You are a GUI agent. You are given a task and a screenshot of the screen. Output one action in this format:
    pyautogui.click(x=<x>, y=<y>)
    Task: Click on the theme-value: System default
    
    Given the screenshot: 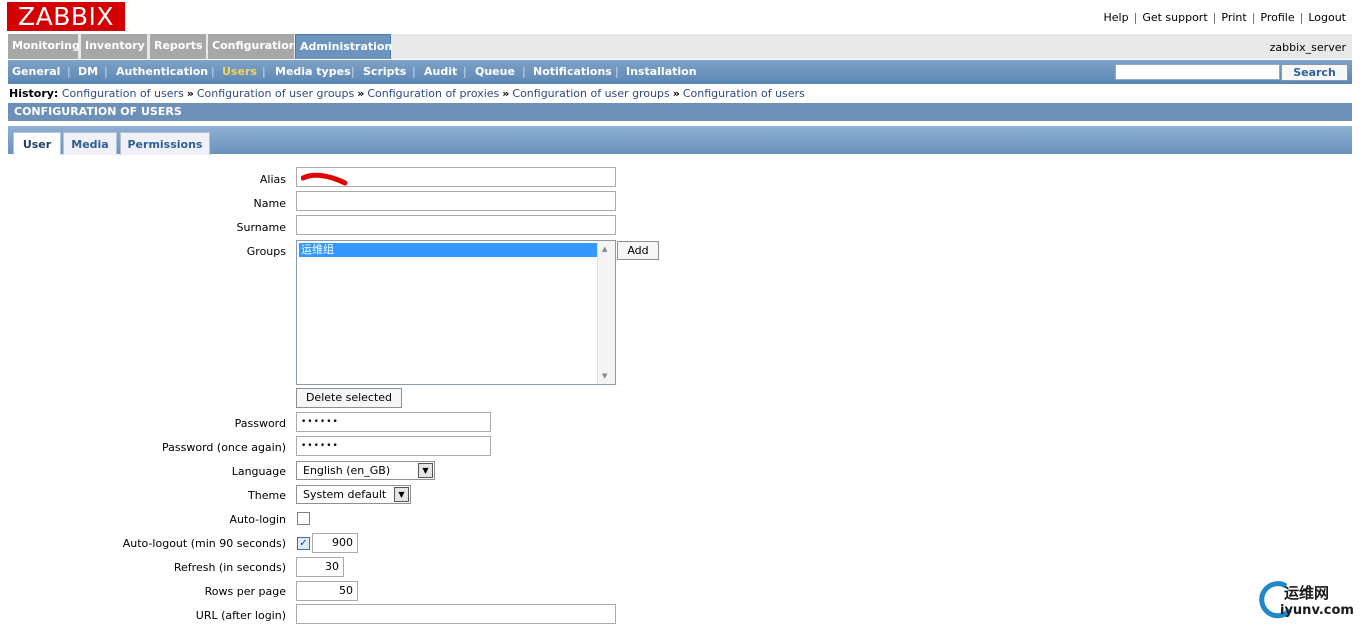 What is the action you would take?
    pyautogui.click(x=345, y=494)
    